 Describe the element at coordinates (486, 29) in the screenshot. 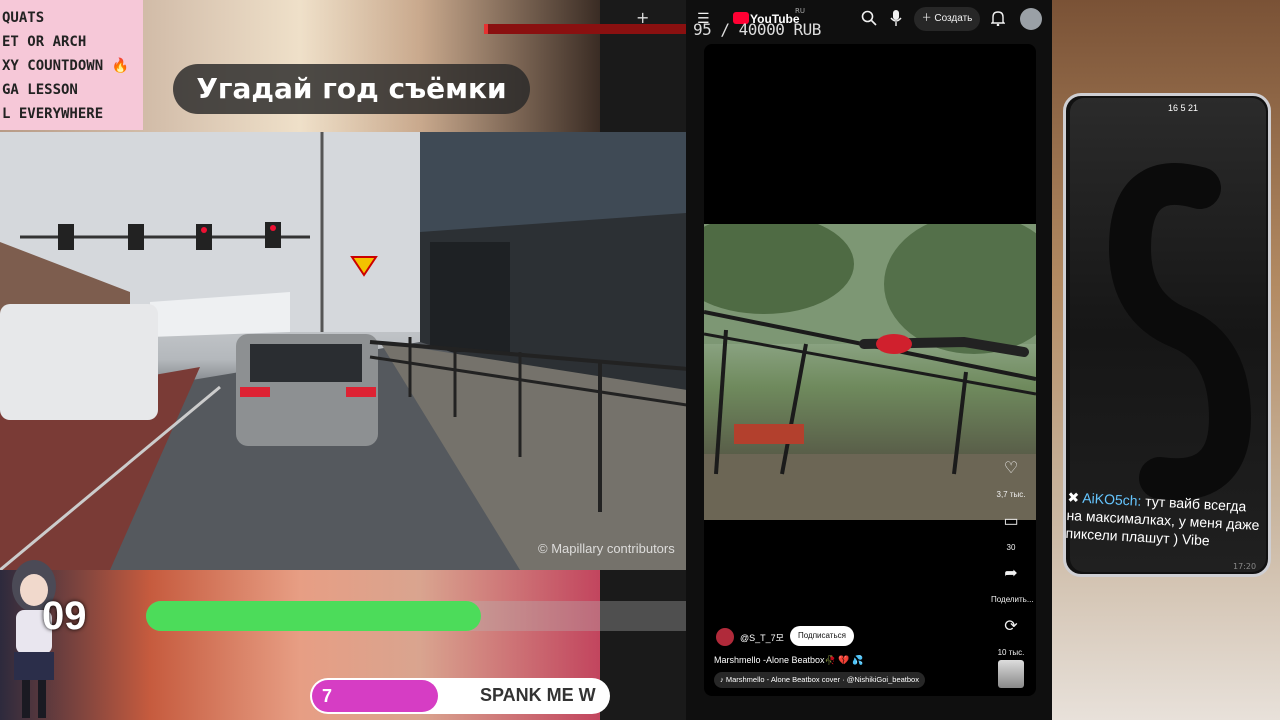

I see `donation-goal-fill` at that location.